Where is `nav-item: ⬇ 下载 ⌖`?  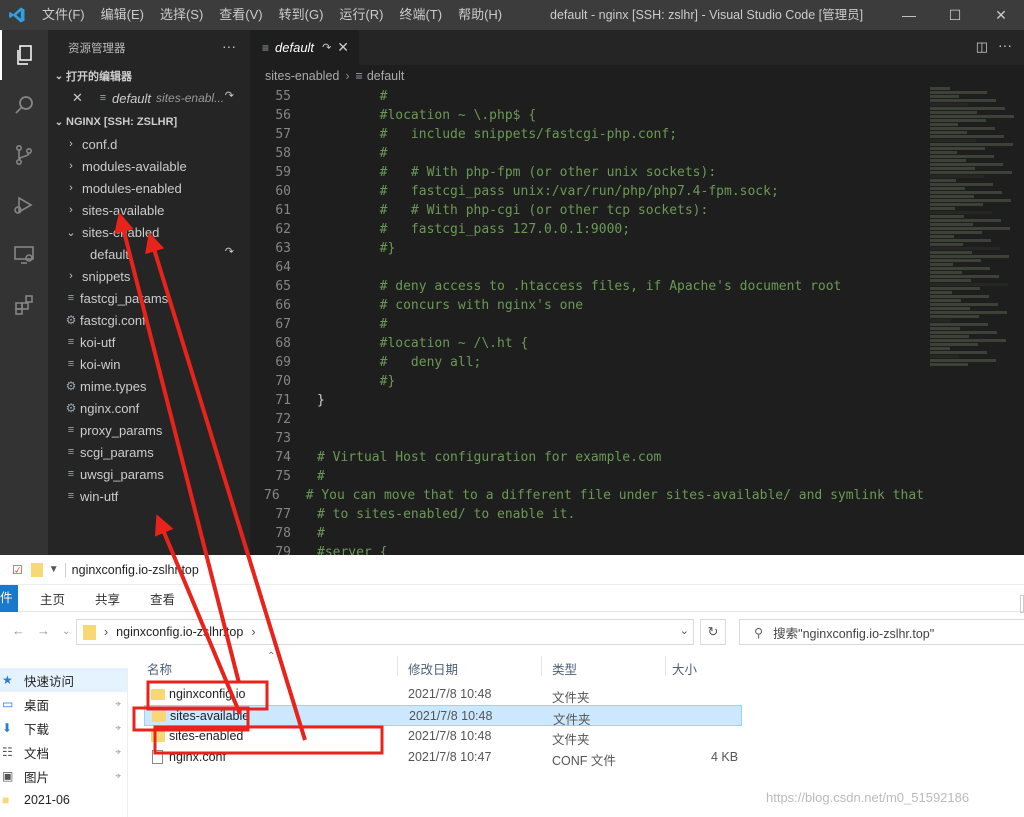
nav-item: ⬇ 下载 ⌖ is located at coordinates (63, 728).